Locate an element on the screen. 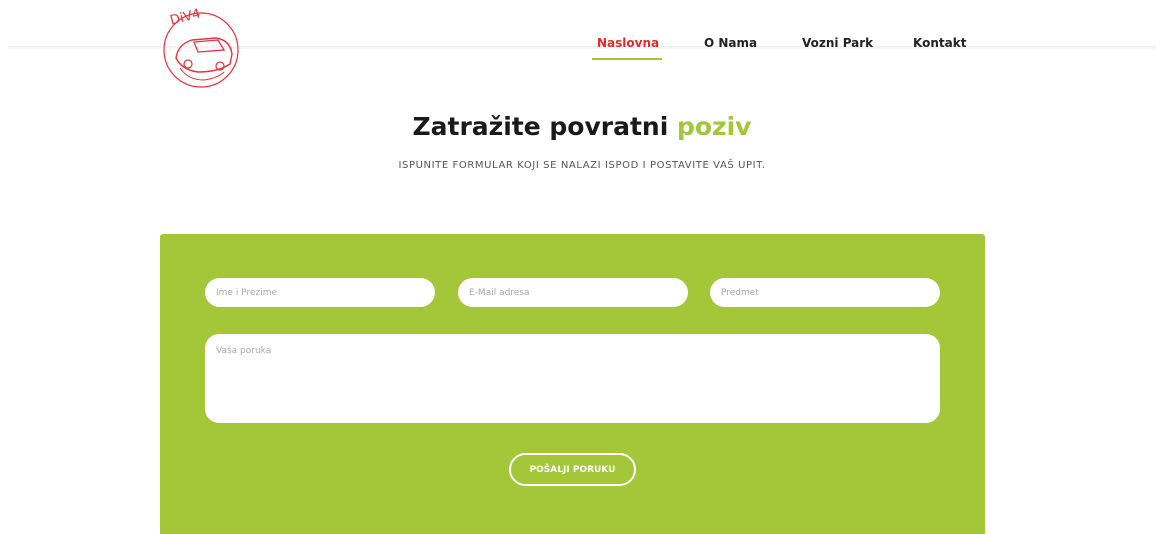 Image resolution: width=1164 pixels, height=534 pixels. email-input is located at coordinates (573, 292).